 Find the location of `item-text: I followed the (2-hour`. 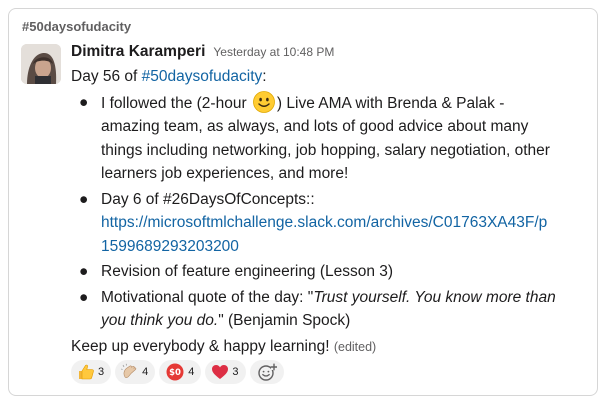

item-text: I followed the (2-hour is located at coordinates (176, 103).